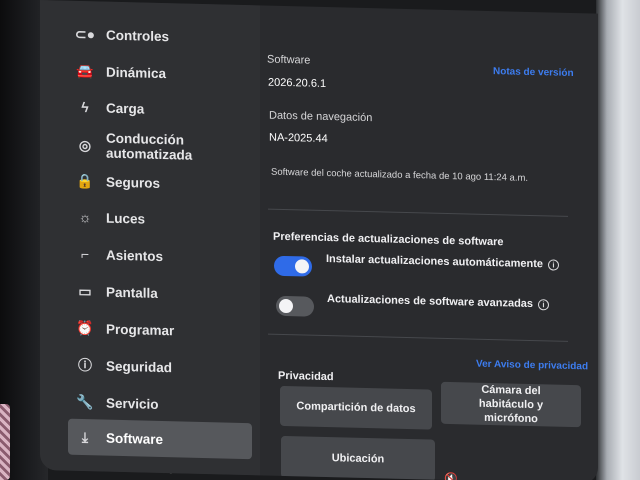  I want to click on sidebar-item-luces: ☼ Luces, so click(160, 219).